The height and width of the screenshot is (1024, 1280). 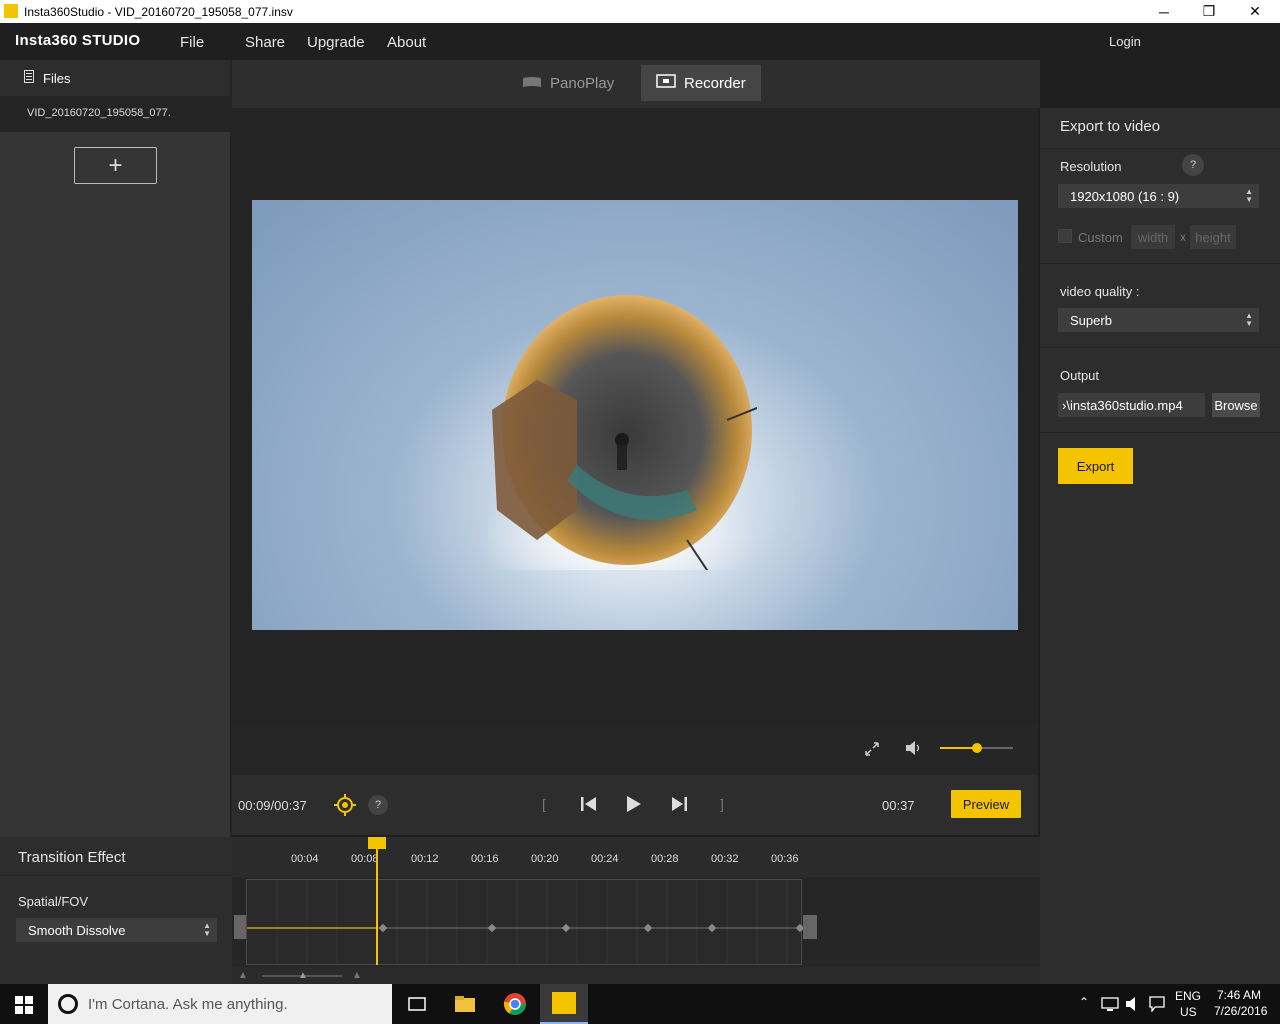 What do you see at coordinates (1164, 11) in the screenshot?
I see `minimize-button: ─` at bounding box center [1164, 11].